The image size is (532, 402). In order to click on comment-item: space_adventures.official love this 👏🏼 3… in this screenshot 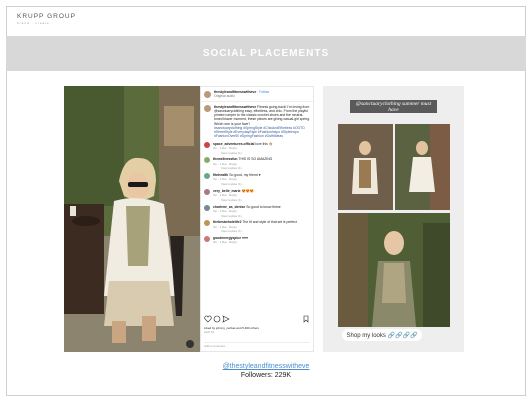, I will do `click(257, 148)`.